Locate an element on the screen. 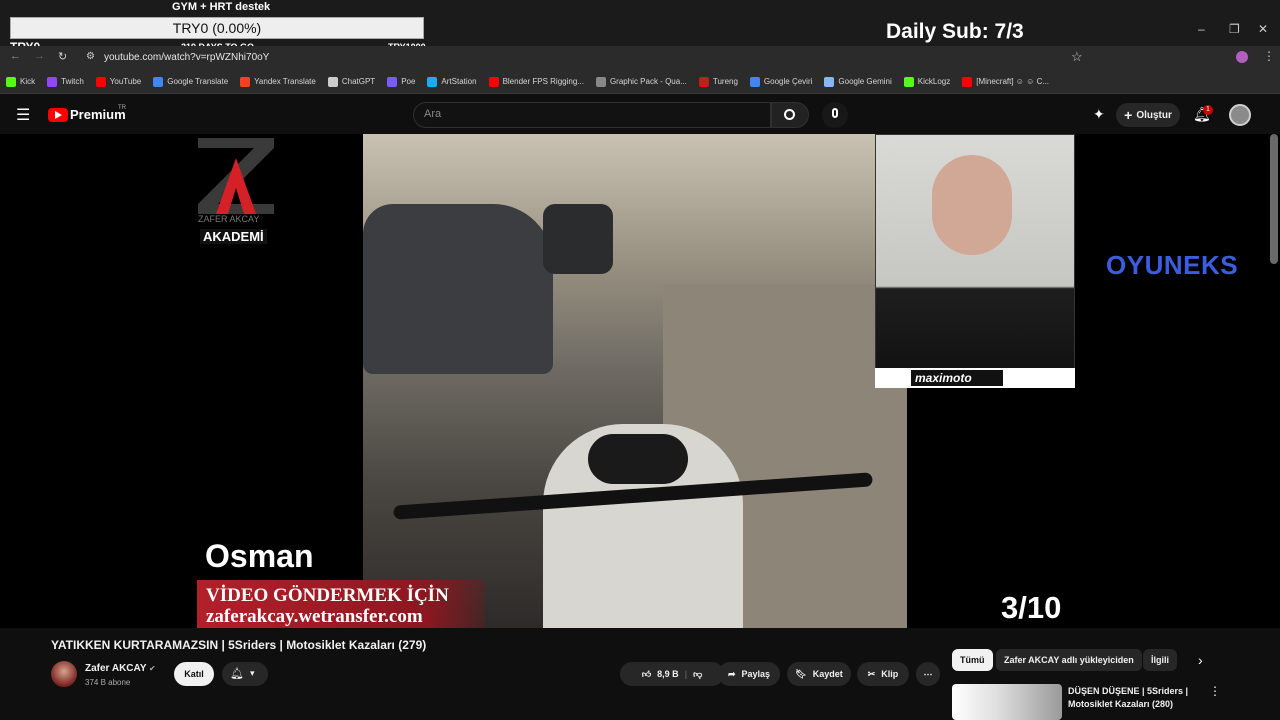 The height and width of the screenshot is (720, 1280). submitter-name: Osman is located at coordinates (259, 556).